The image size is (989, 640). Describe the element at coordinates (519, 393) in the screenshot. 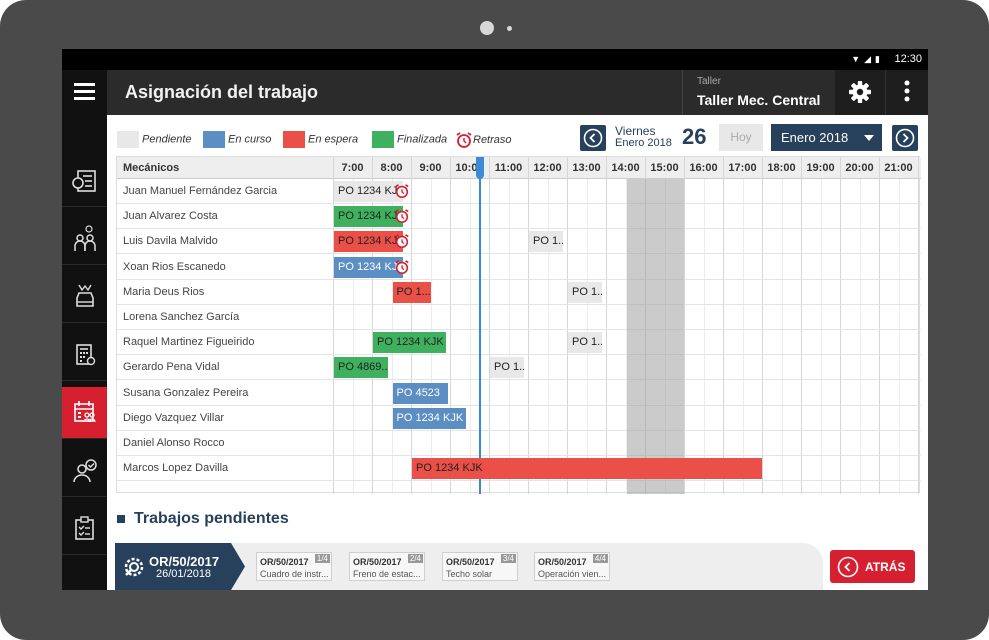

I see `mechanic-row: Susana Gonzalez Pereira` at that location.